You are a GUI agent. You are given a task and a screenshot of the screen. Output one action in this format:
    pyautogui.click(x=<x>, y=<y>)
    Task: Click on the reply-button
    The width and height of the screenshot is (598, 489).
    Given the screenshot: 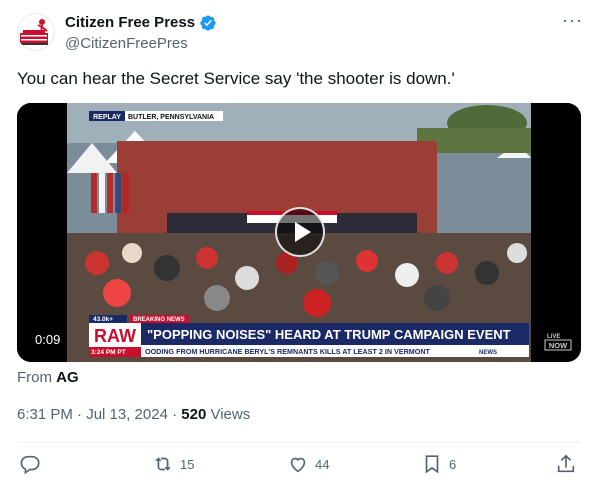 What is the action you would take?
    pyautogui.click(x=30, y=464)
    